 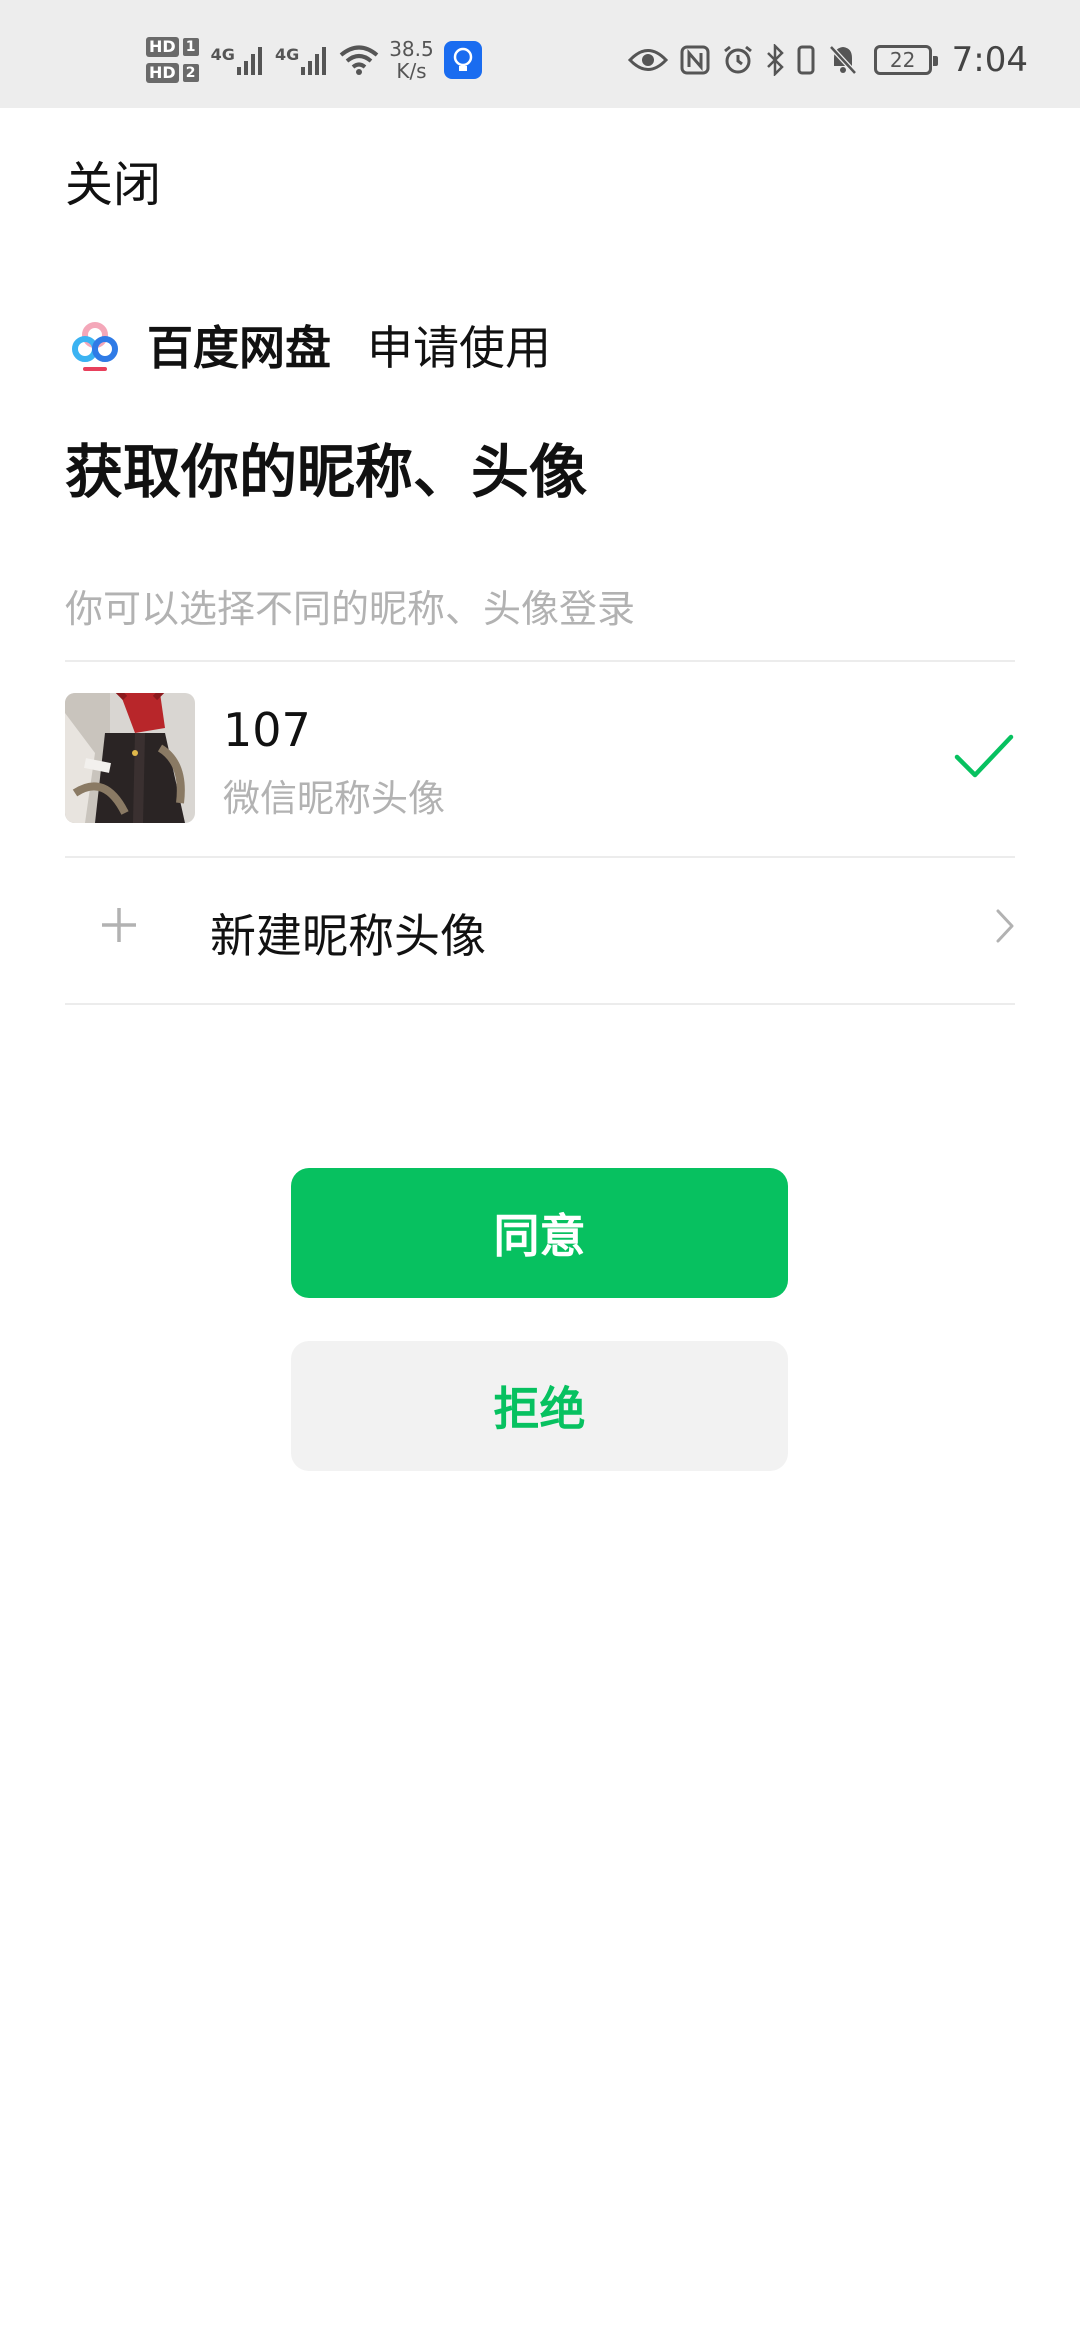 What do you see at coordinates (459, 348) in the screenshot?
I see `apply-text: 申请使用` at bounding box center [459, 348].